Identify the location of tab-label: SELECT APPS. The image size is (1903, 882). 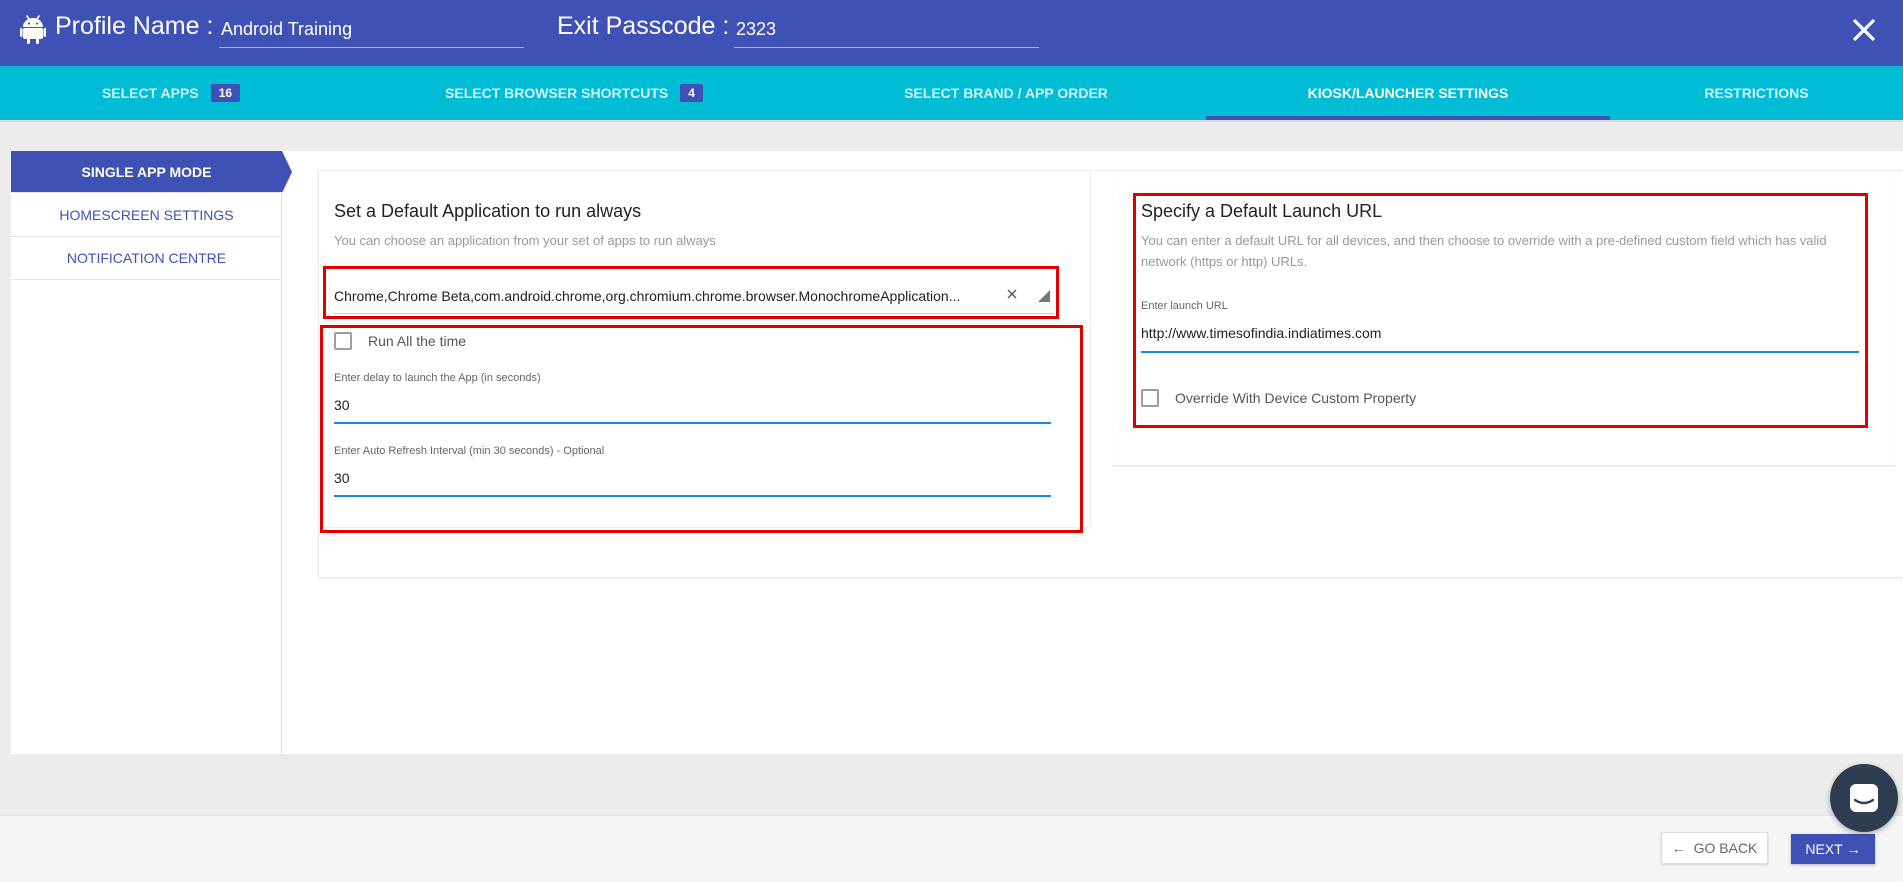
(150, 93).